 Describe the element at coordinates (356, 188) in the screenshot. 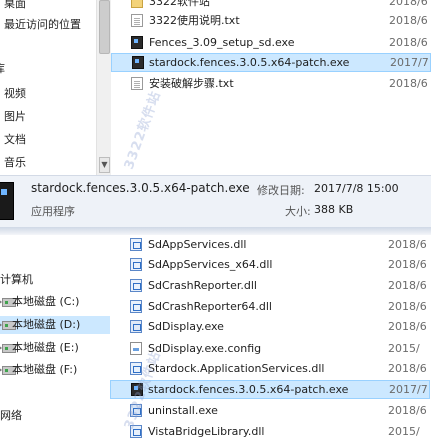

I see `details-modified-value: 2017/7/8 15:00` at that location.